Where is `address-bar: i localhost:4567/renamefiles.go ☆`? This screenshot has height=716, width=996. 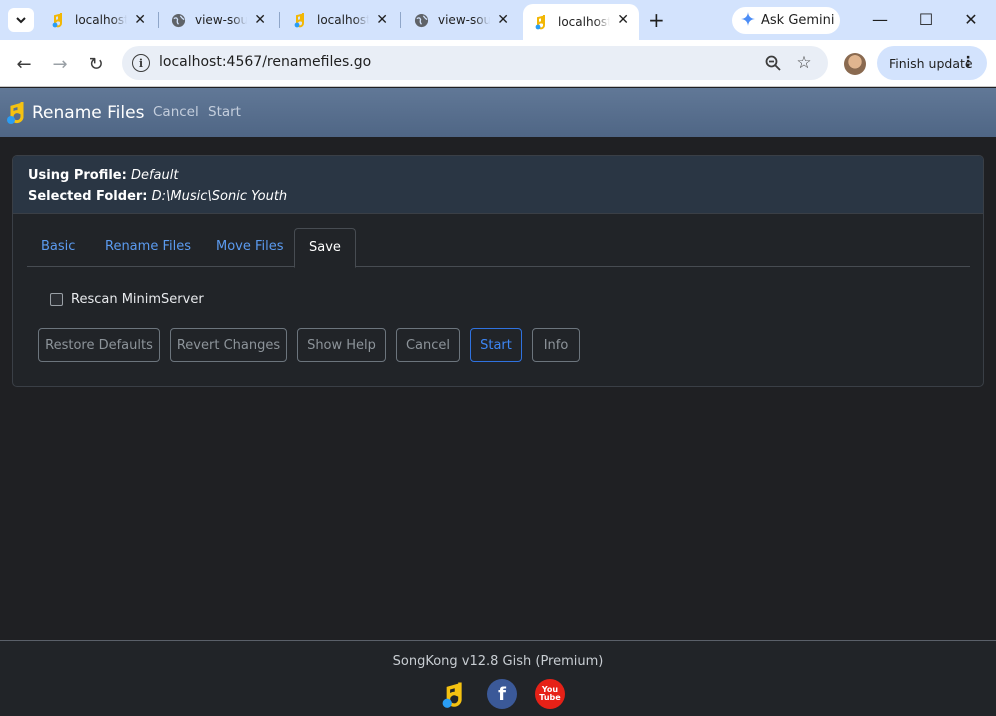 address-bar: i localhost:4567/renamefiles.go ☆ is located at coordinates (475, 63).